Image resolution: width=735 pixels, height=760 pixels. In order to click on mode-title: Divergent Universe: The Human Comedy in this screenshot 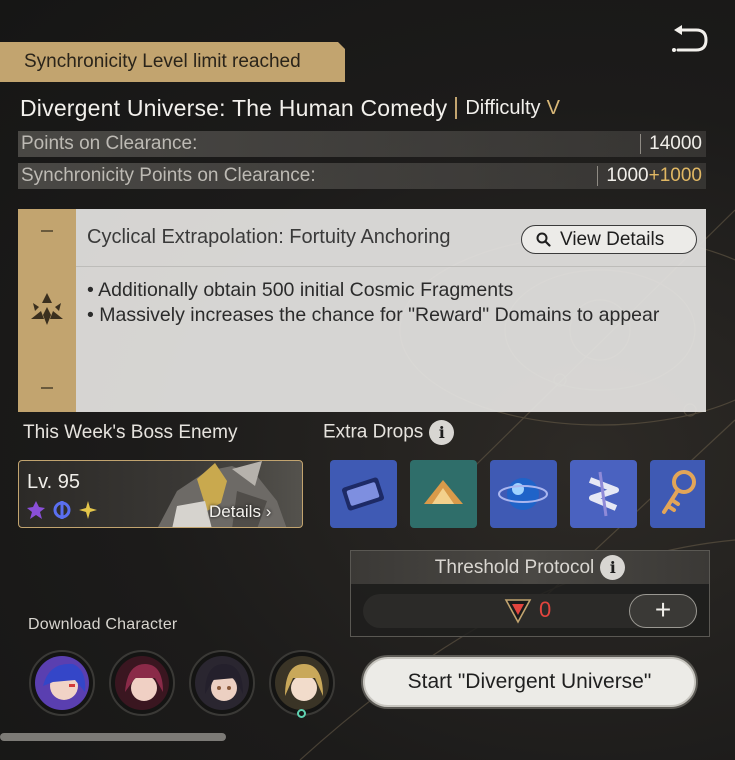, I will do `click(234, 107)`.